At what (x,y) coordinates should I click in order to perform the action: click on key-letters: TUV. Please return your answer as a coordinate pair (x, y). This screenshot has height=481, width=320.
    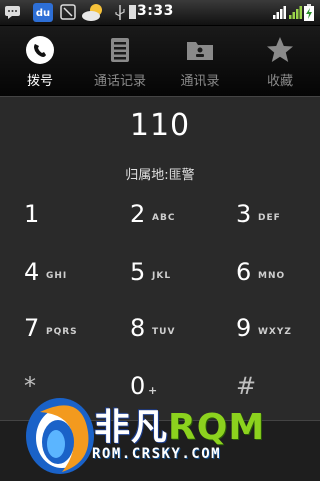
    Looking at the image, I should click on (164, 332).